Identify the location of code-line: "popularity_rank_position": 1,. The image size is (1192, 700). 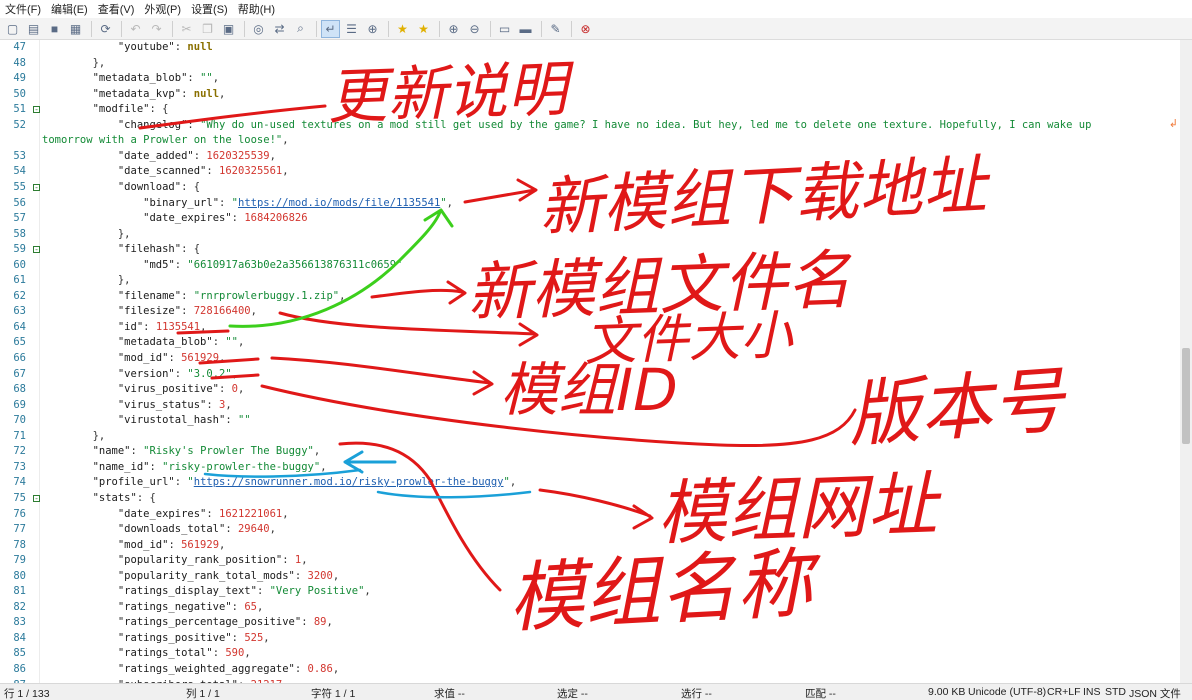
(607, 561).